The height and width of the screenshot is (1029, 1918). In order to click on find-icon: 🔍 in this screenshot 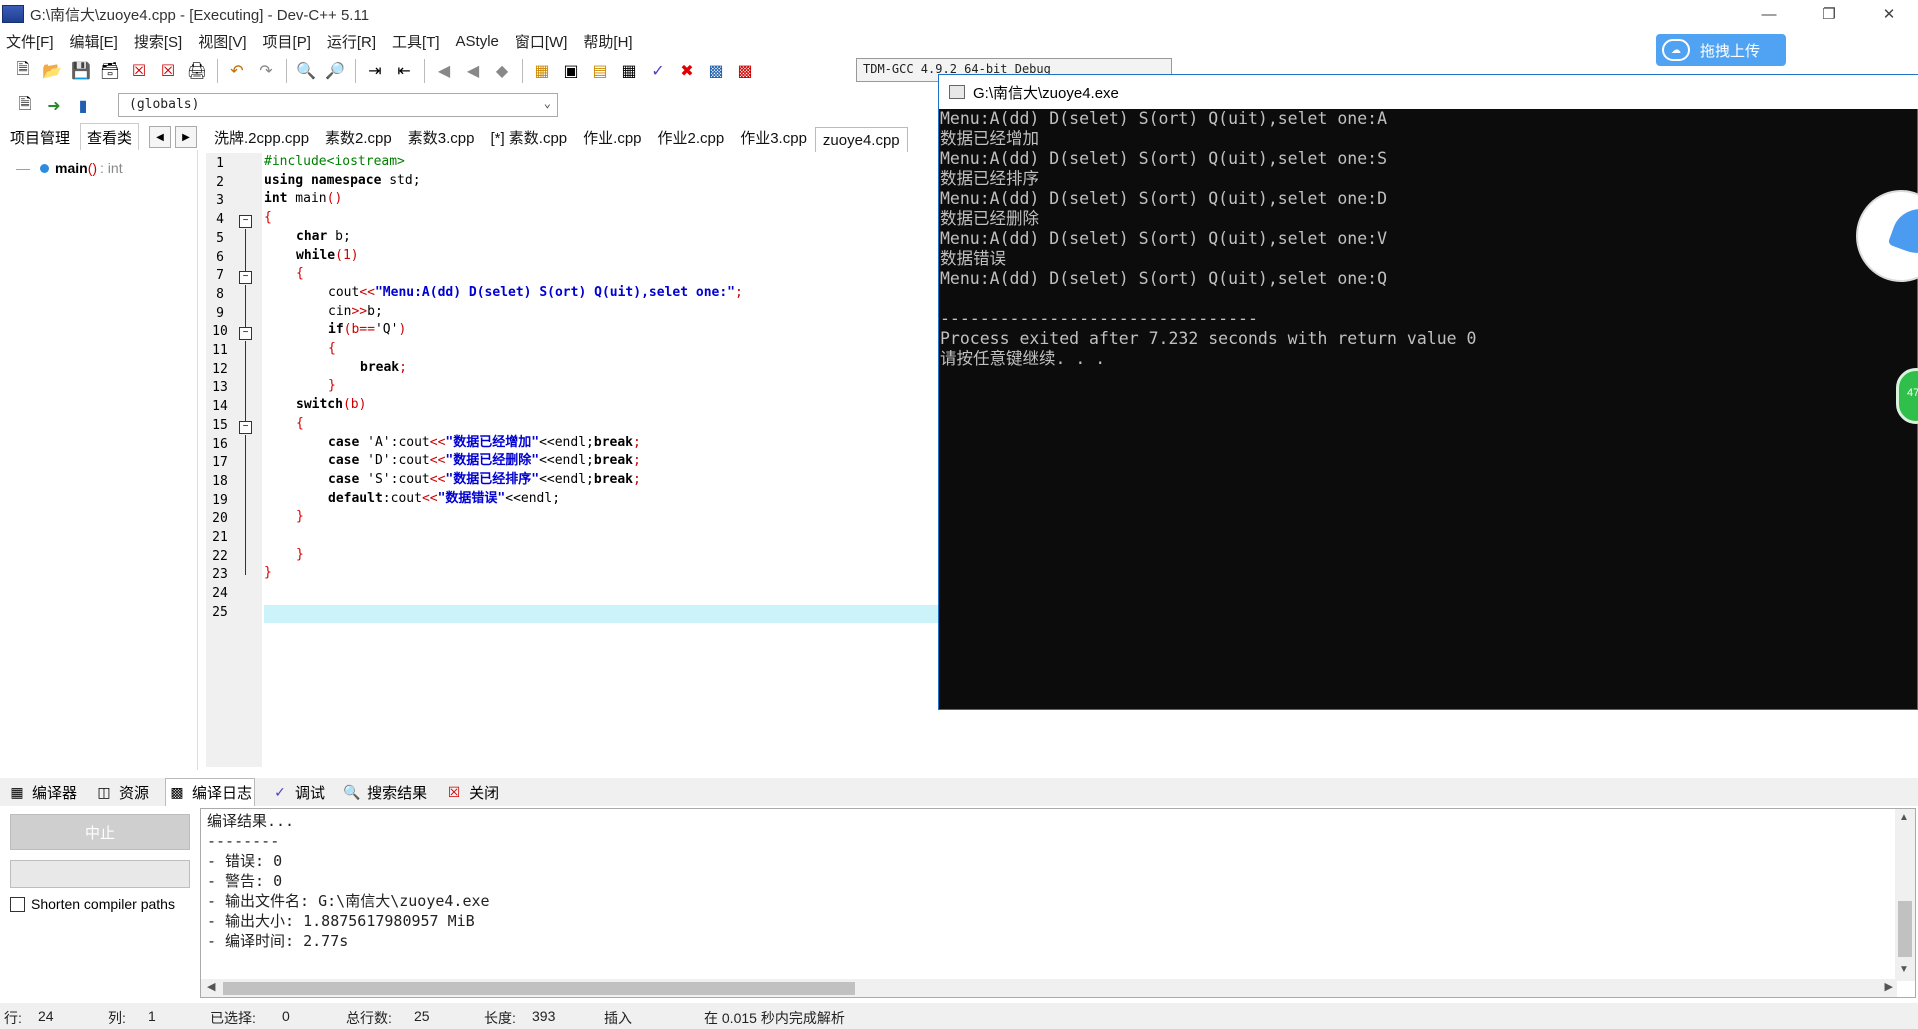, I will do `click(306, 71)`.